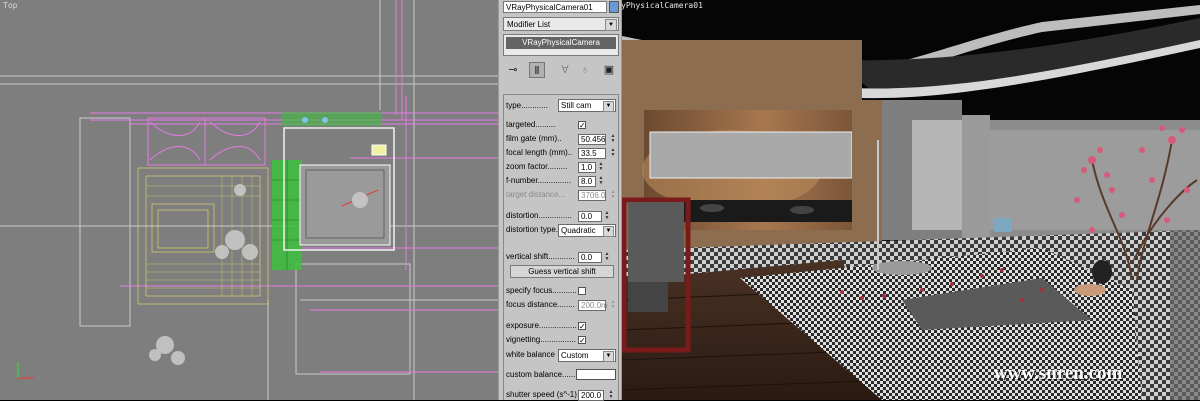  Describe the element at coordinates (555, 7) in the screenshot. I see `object-name-field: VRayPhysicalCamera01` at that location.